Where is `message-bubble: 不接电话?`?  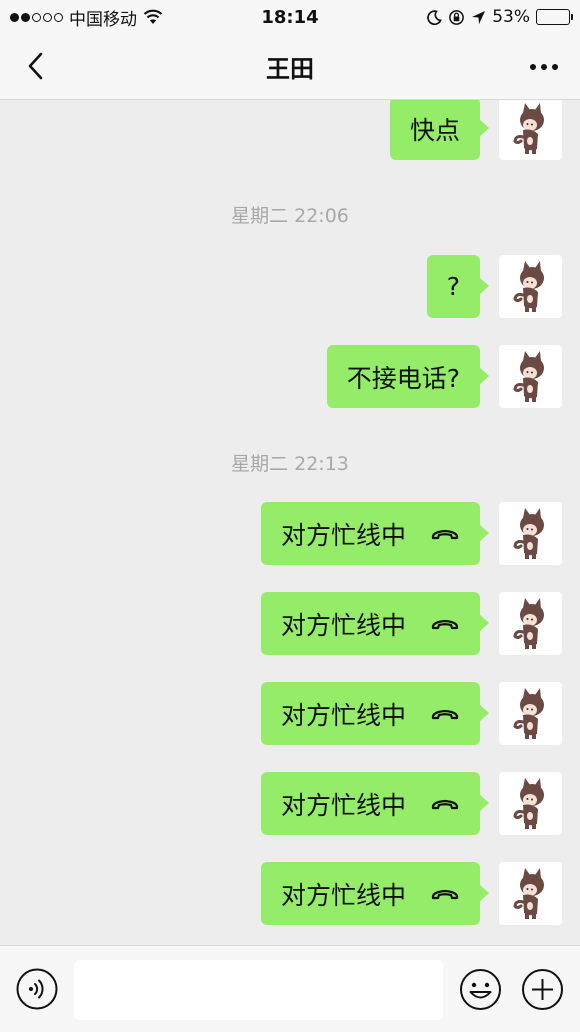 message-bubble: 不接电话? is located at coordinates (408, 376).